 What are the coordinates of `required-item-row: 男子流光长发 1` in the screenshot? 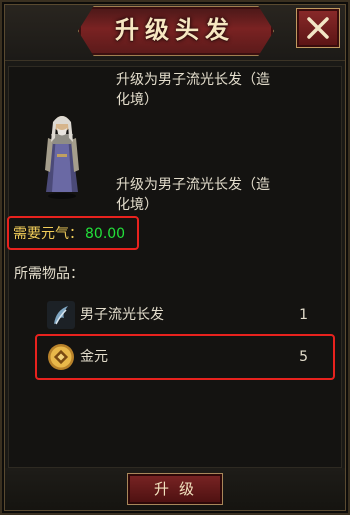 It's located at (185, 315).